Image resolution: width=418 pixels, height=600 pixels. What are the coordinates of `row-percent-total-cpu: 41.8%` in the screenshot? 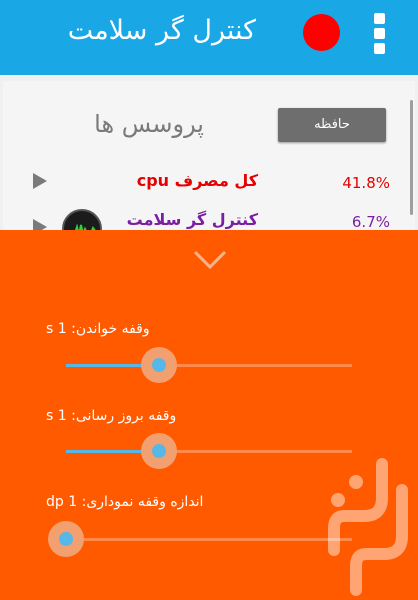 It's located at (366, 183).